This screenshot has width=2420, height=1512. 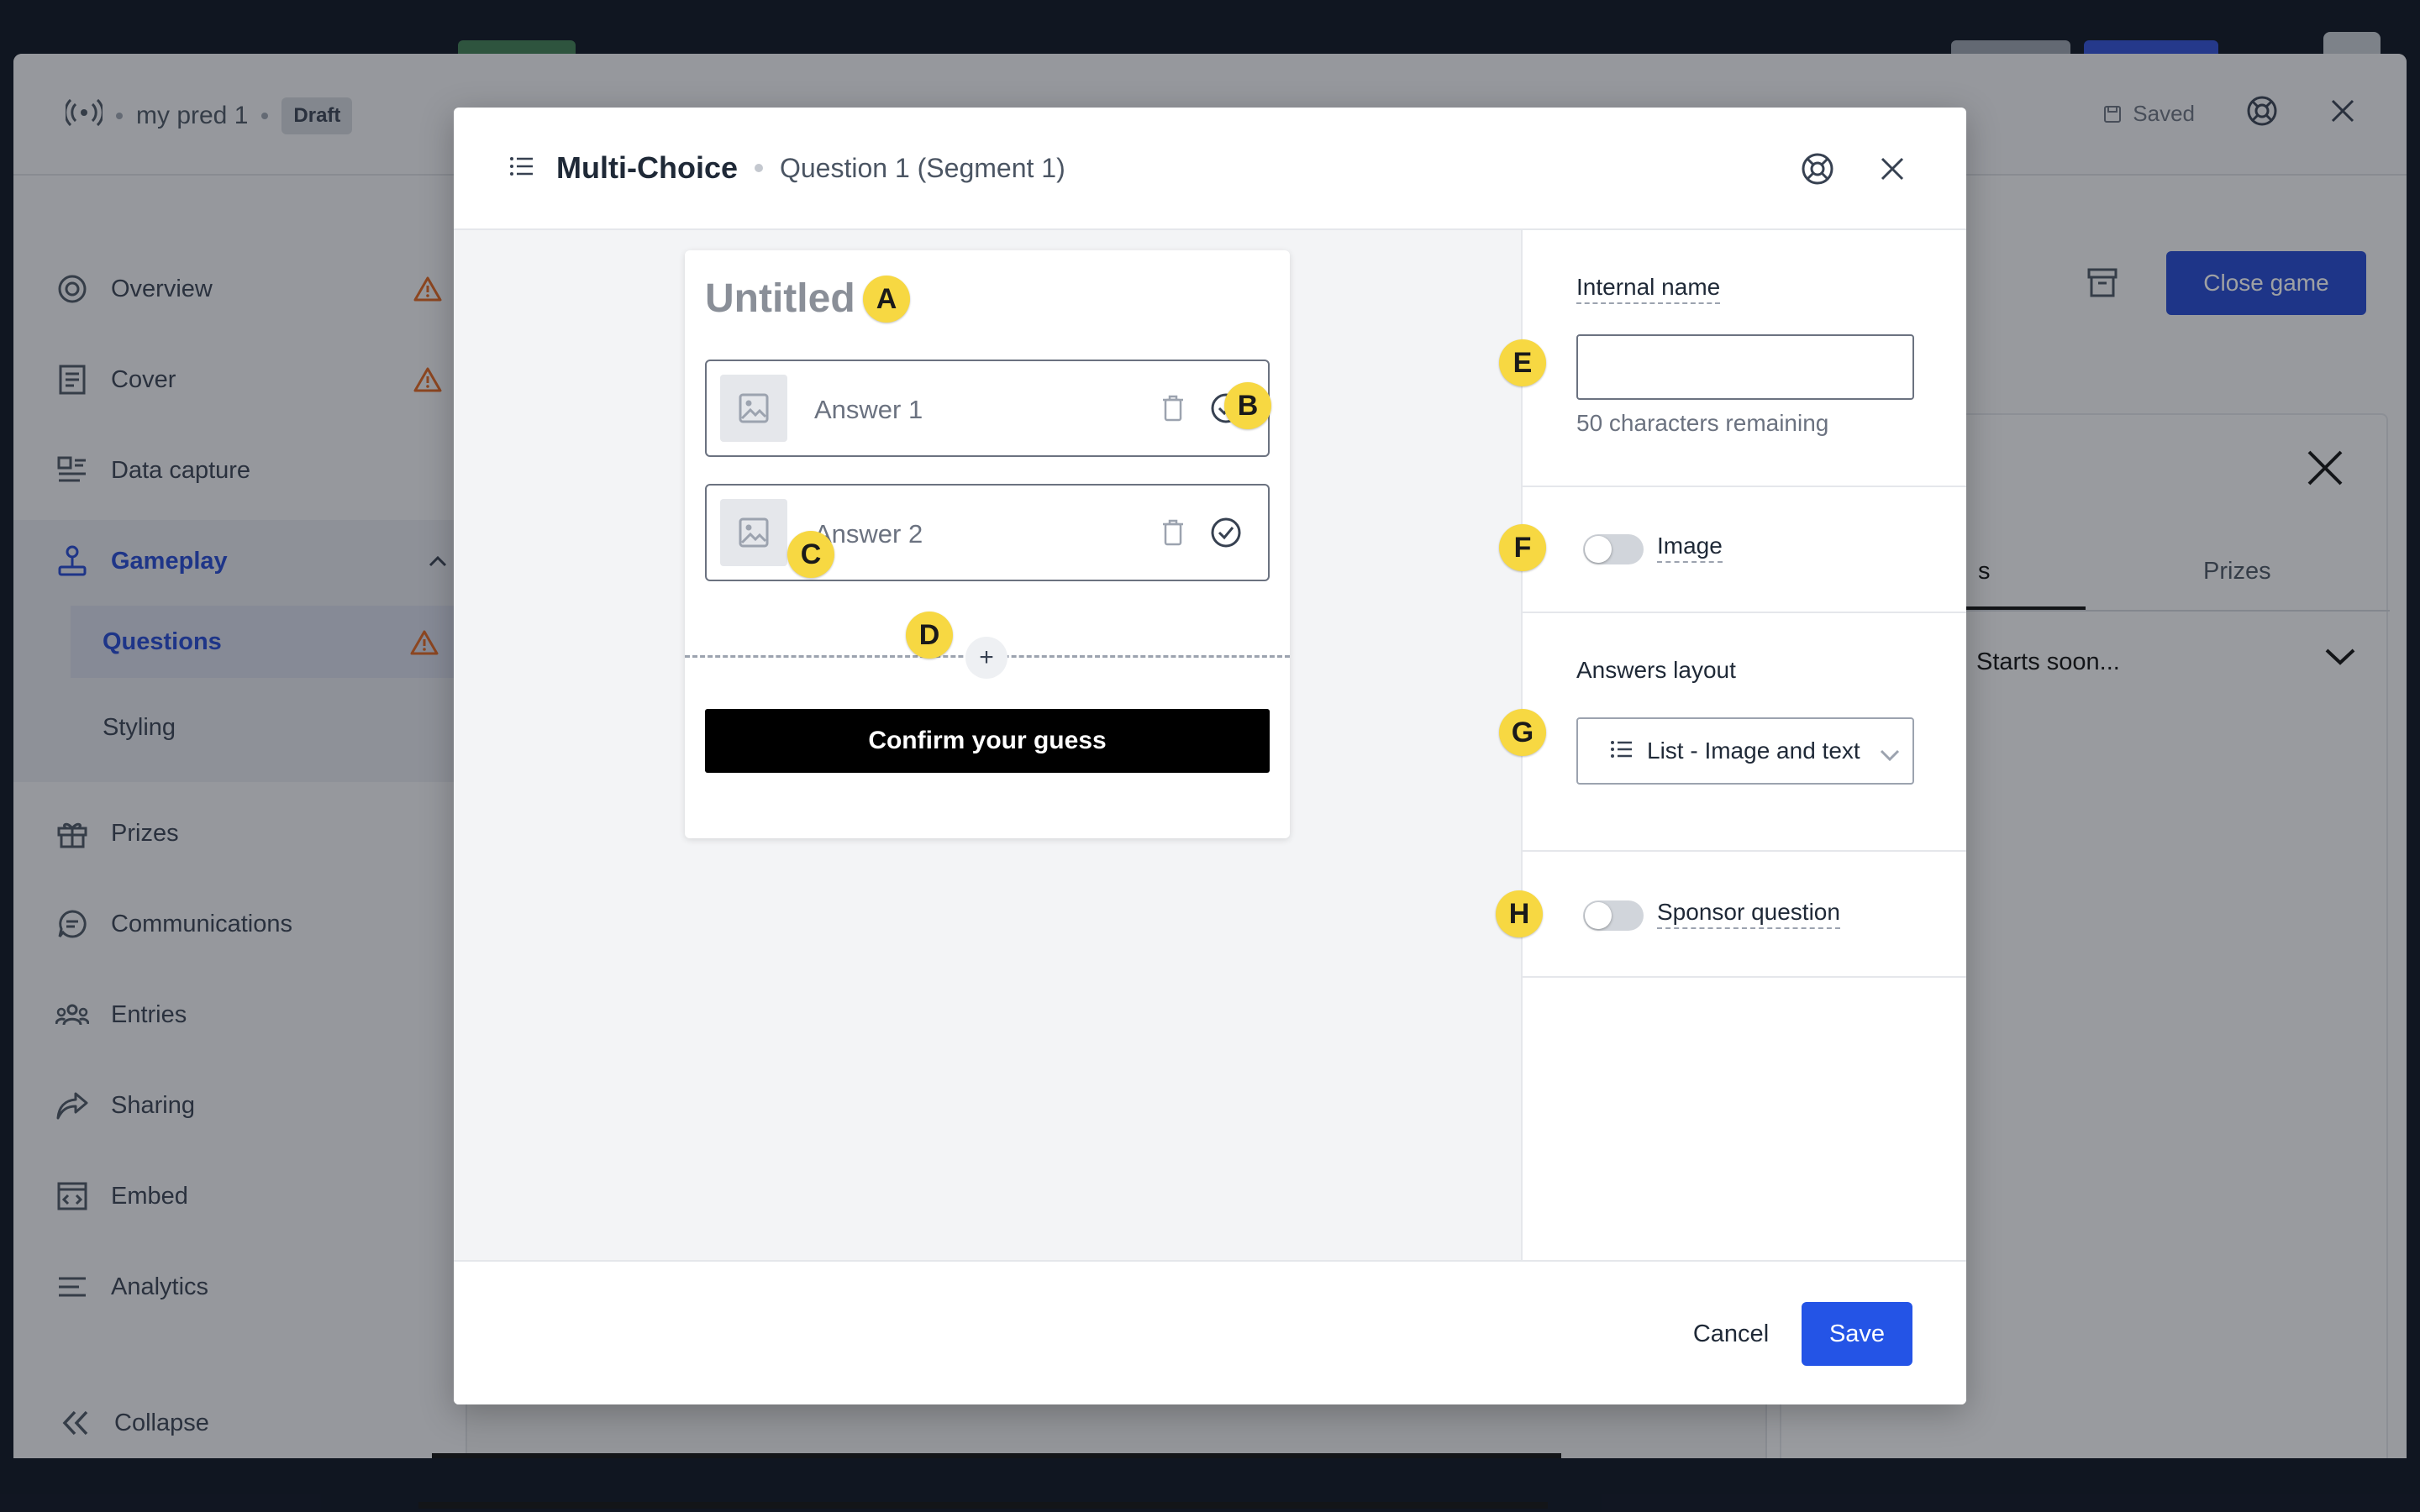 I want to click on share-icon, so click(x=72, y=1105).